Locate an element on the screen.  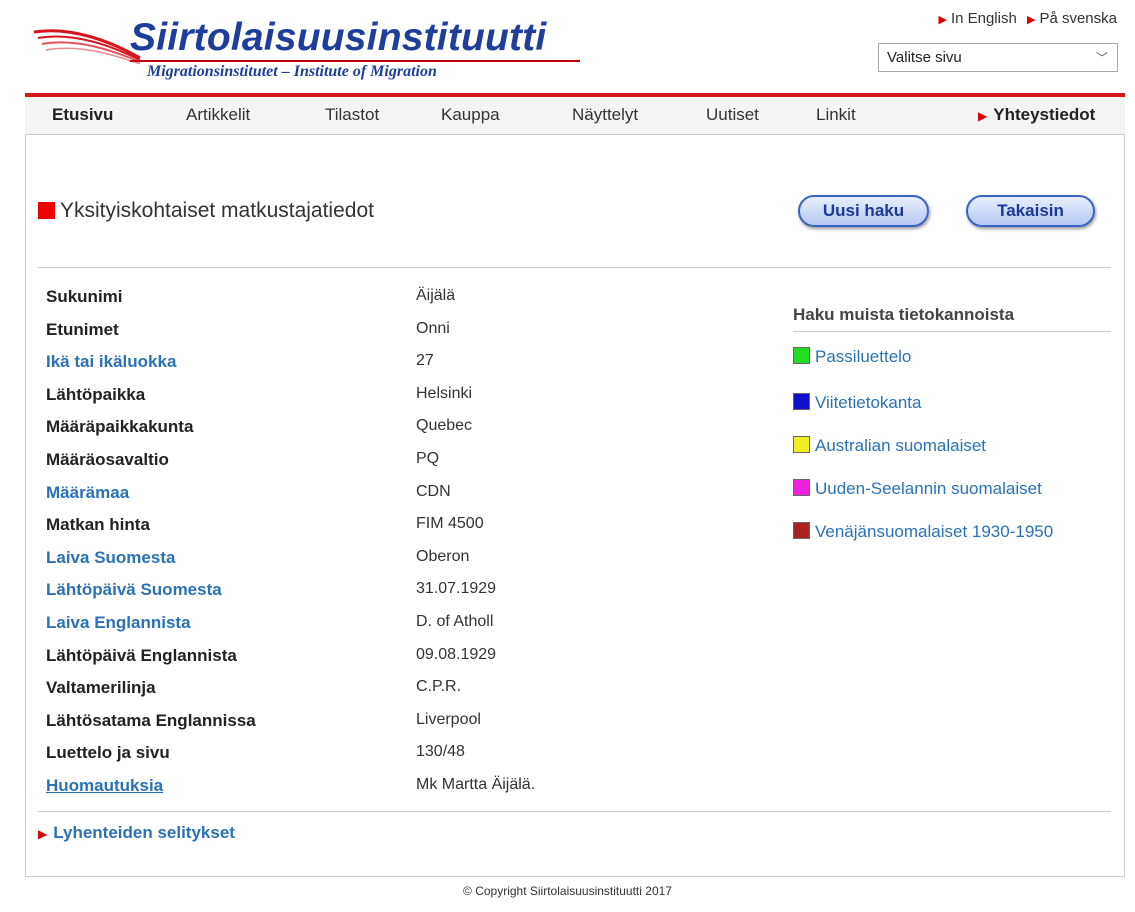
nav-item-artikkelit: Artikkelit is located at coordinates (218, 115).